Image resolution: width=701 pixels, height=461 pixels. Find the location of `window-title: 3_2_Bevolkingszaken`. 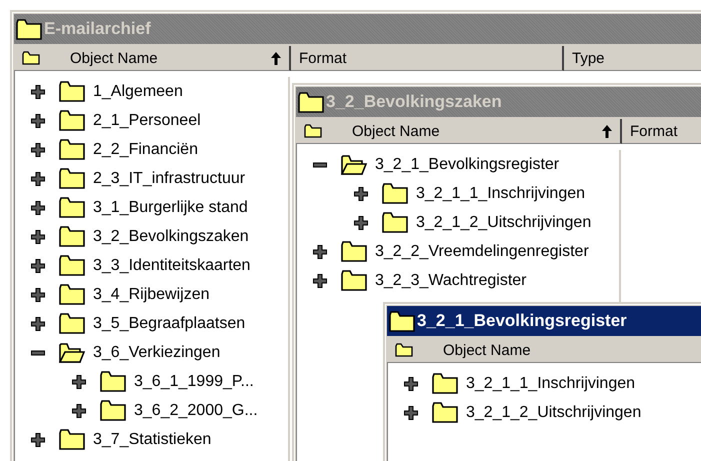

window-title: 3_2_Bevolkingszaken is located at coordinates (414, 102).